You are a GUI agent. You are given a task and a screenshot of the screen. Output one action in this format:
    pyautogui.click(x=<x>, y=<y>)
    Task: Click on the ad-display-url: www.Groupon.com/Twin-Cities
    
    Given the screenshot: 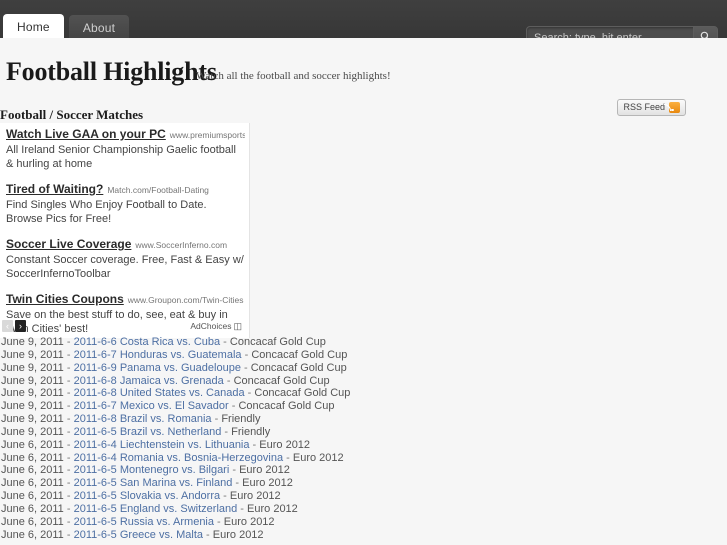 What is the action you would take?
    pyautogui.click(x=185, y=300)
    